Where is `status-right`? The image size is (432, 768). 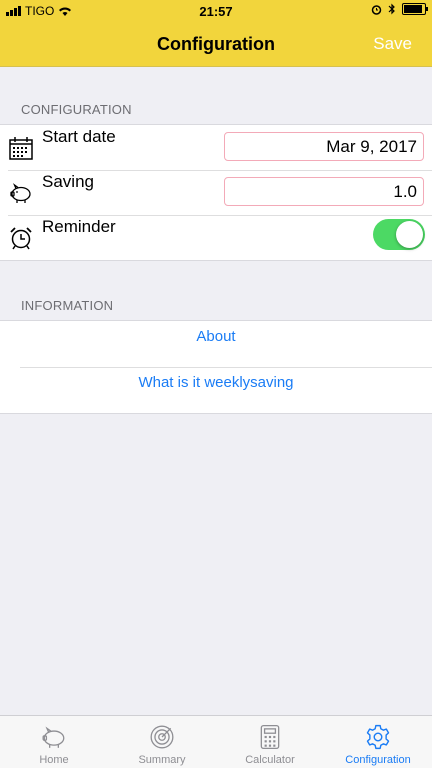
status-right is located at coordinates (399, 9).